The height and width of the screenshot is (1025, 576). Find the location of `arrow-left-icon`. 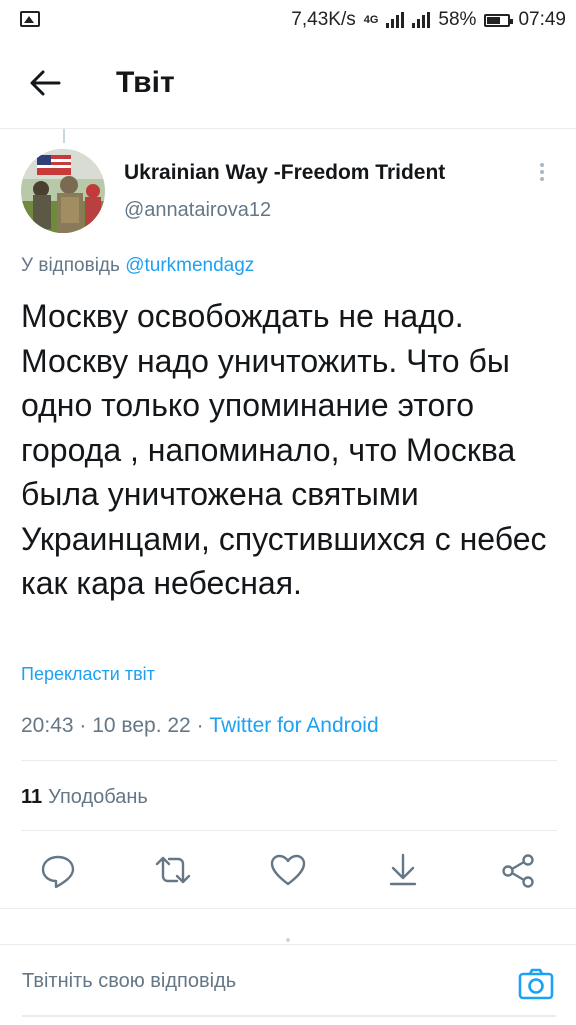

arrow-left-icon is located at coordinates (45, 83).